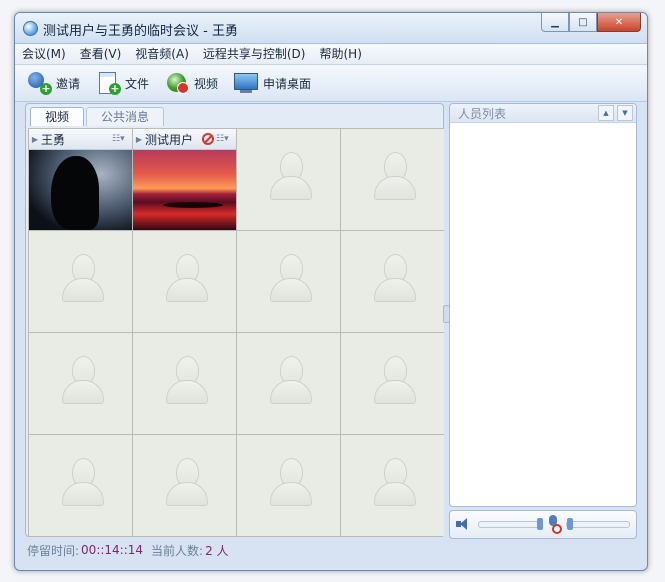 The image size is (665, 582). I want to click on mic-volume-thumb, so click(570, 524).